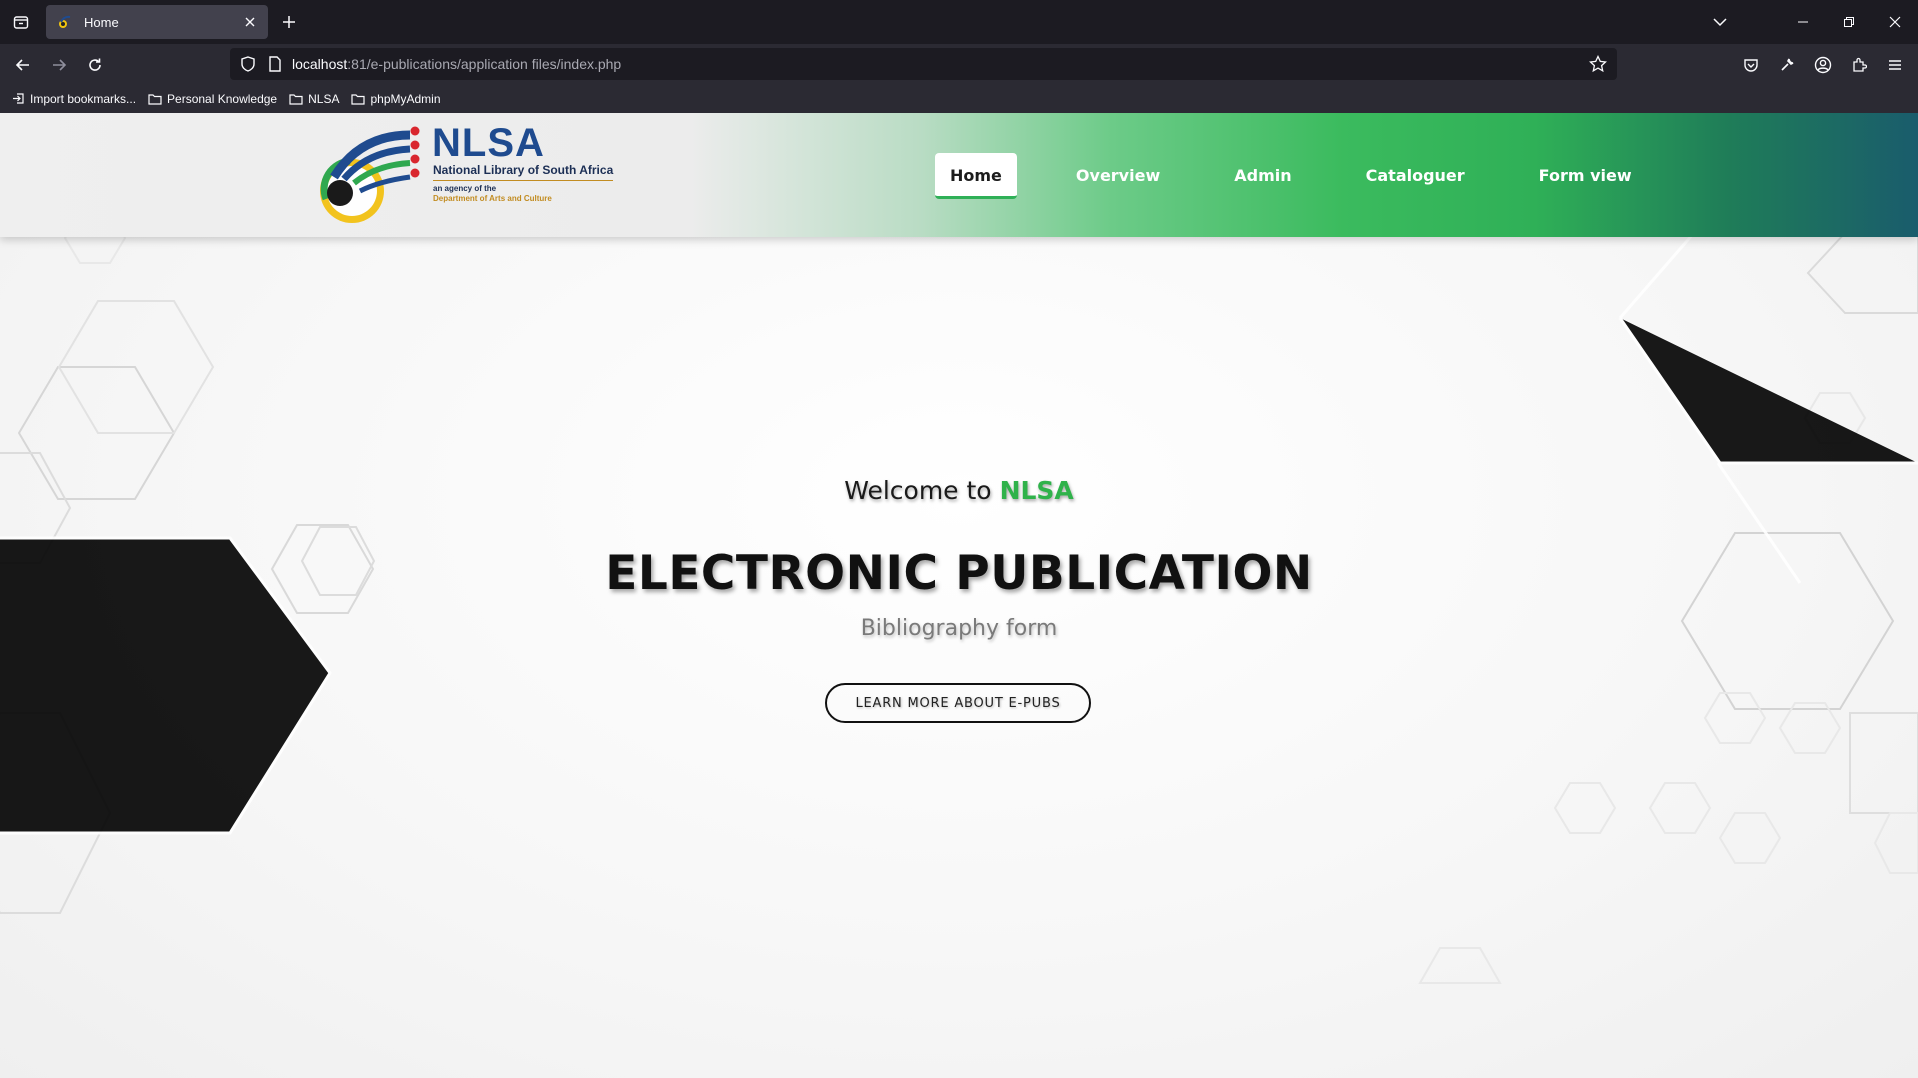 The image size is (1918, 1078). Describe the element at coordinates (324, 98) in the screenshot. I see `bookmark-label: NLSA` at that location.